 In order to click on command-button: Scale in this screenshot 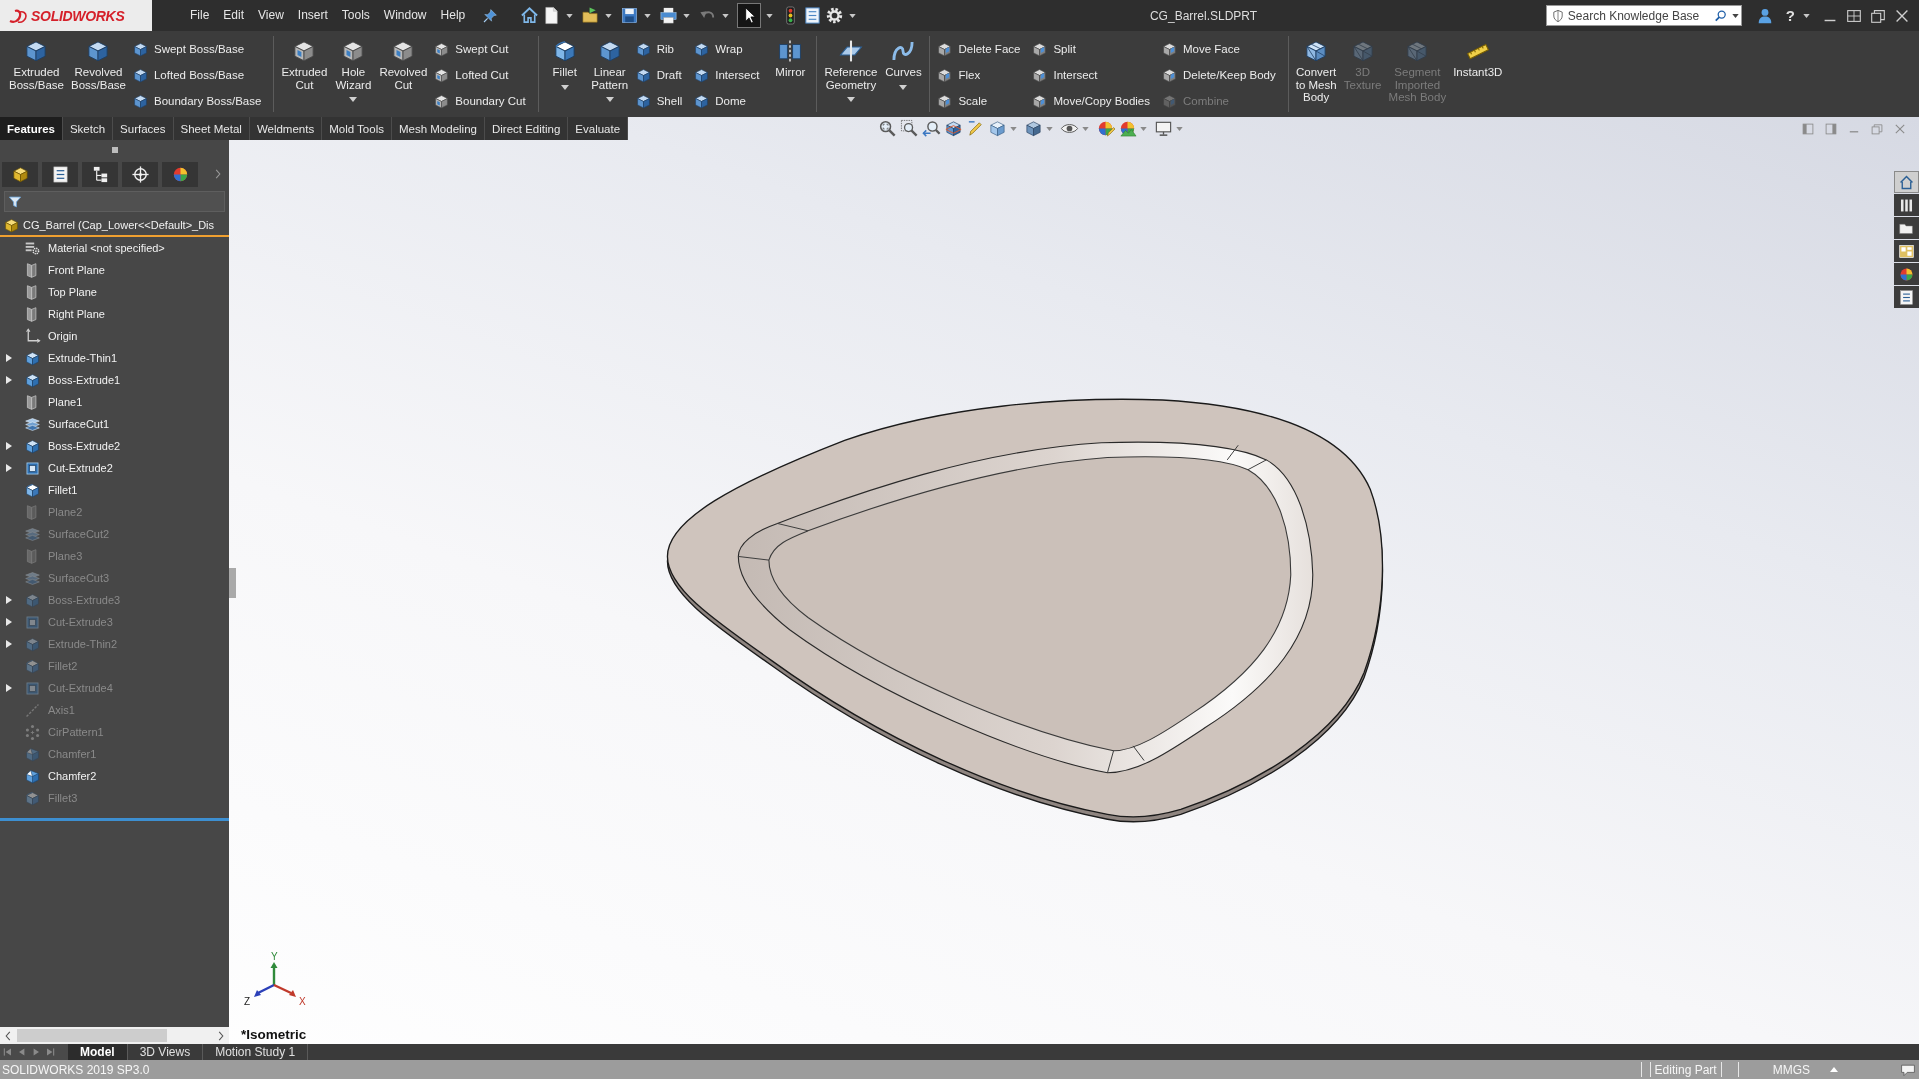, I will do `click(981, 101)`.